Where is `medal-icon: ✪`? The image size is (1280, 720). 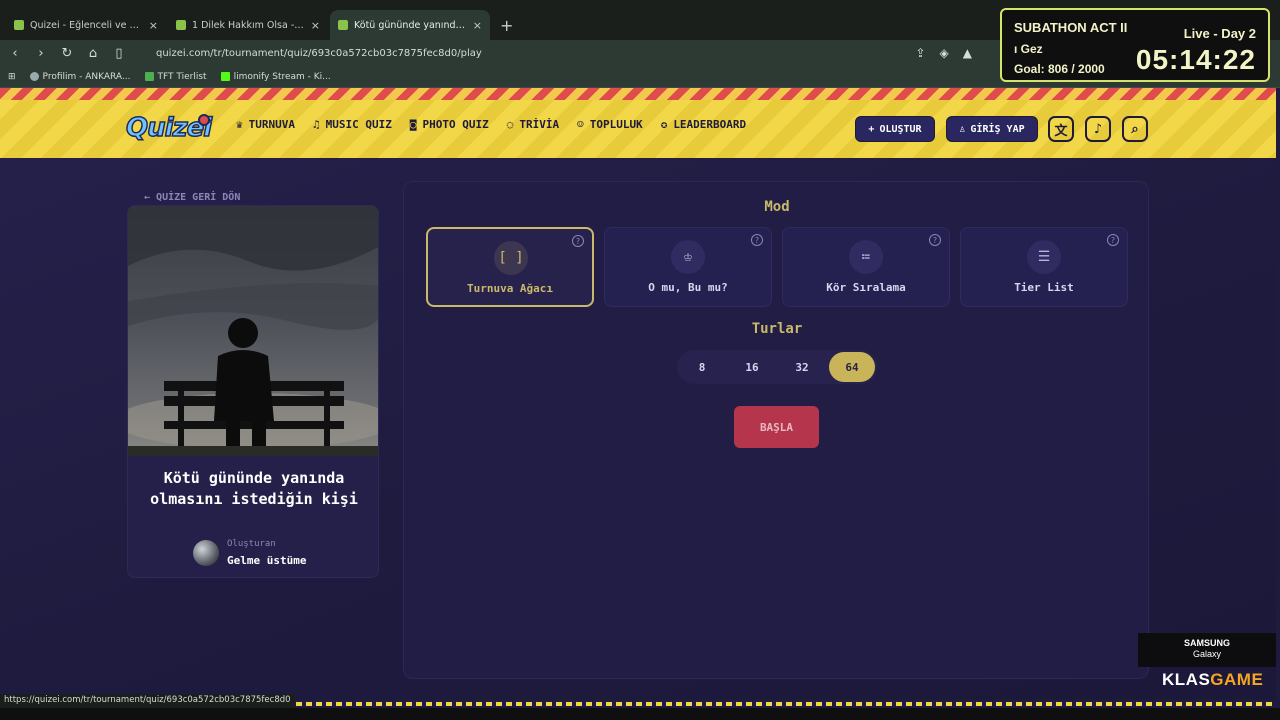
medal-icon: ✪ is located at coordinates (664, 124).